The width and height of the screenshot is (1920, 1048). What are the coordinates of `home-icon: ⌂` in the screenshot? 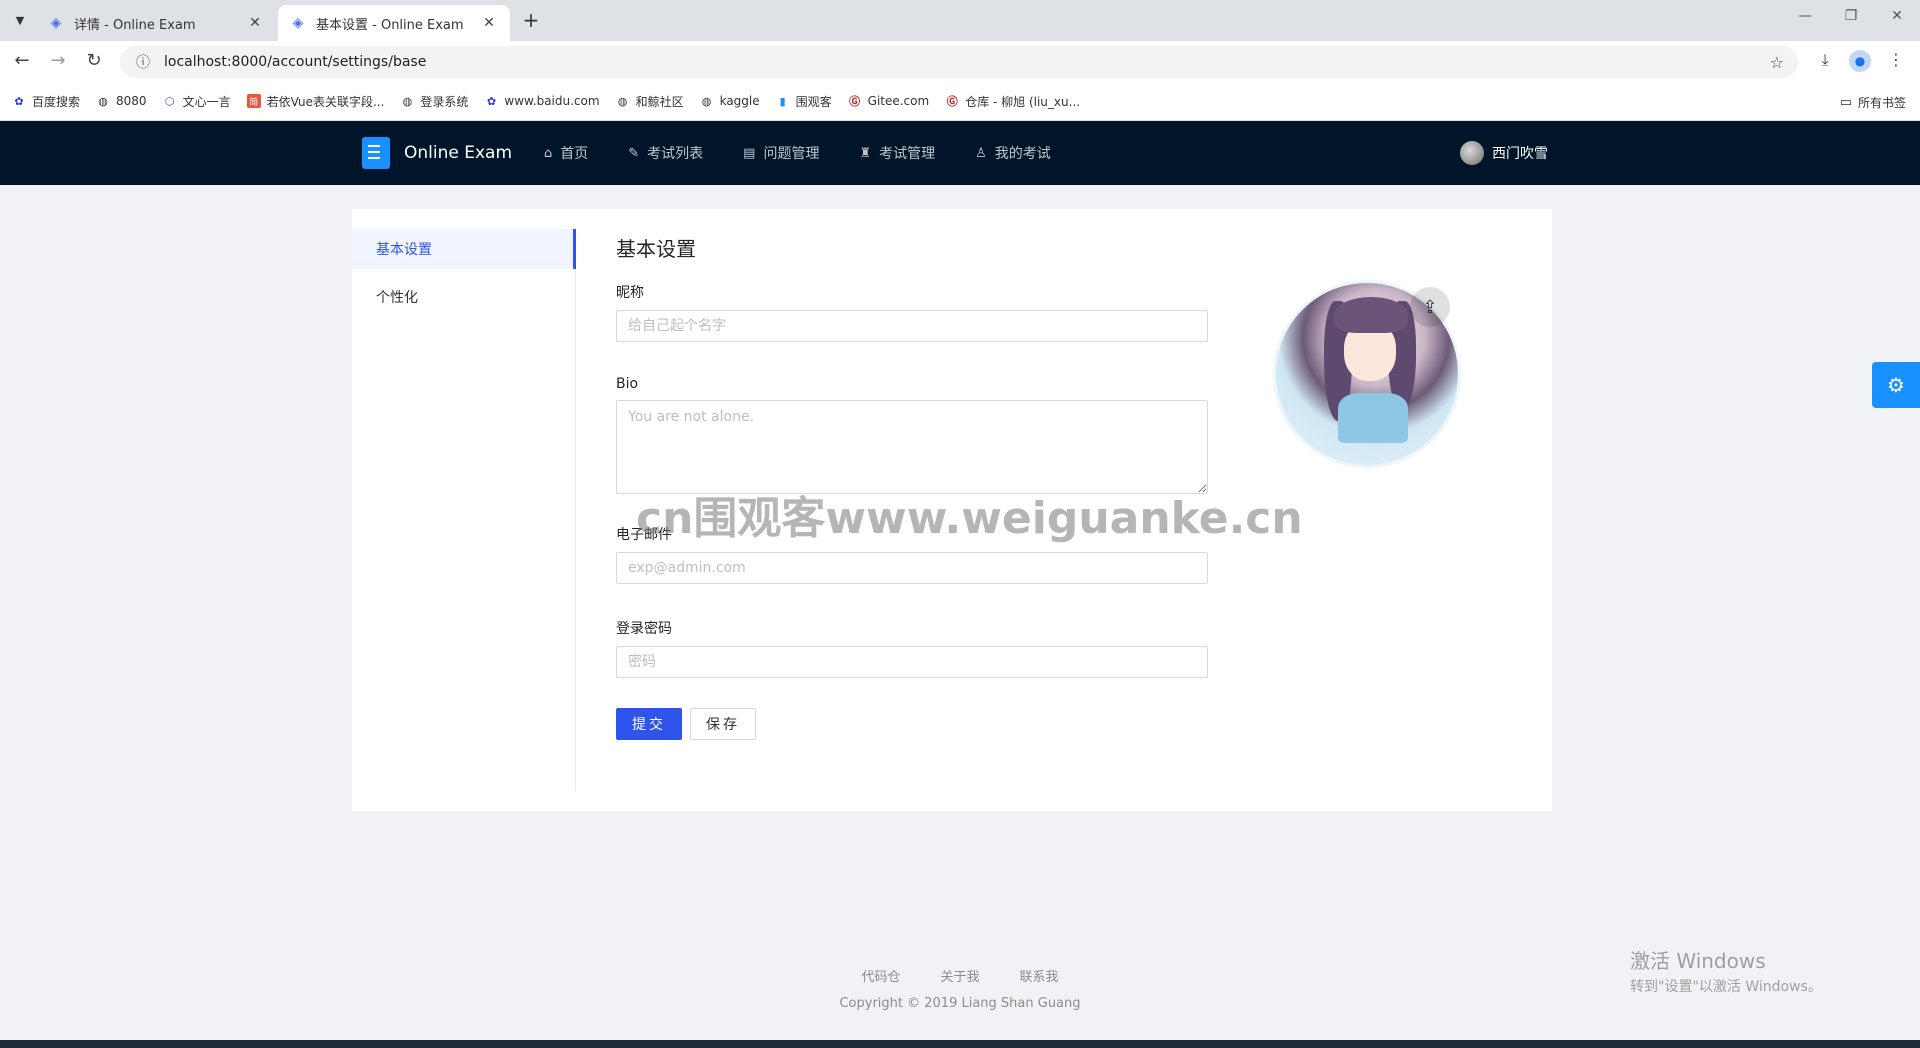 It's located at (548, 153).